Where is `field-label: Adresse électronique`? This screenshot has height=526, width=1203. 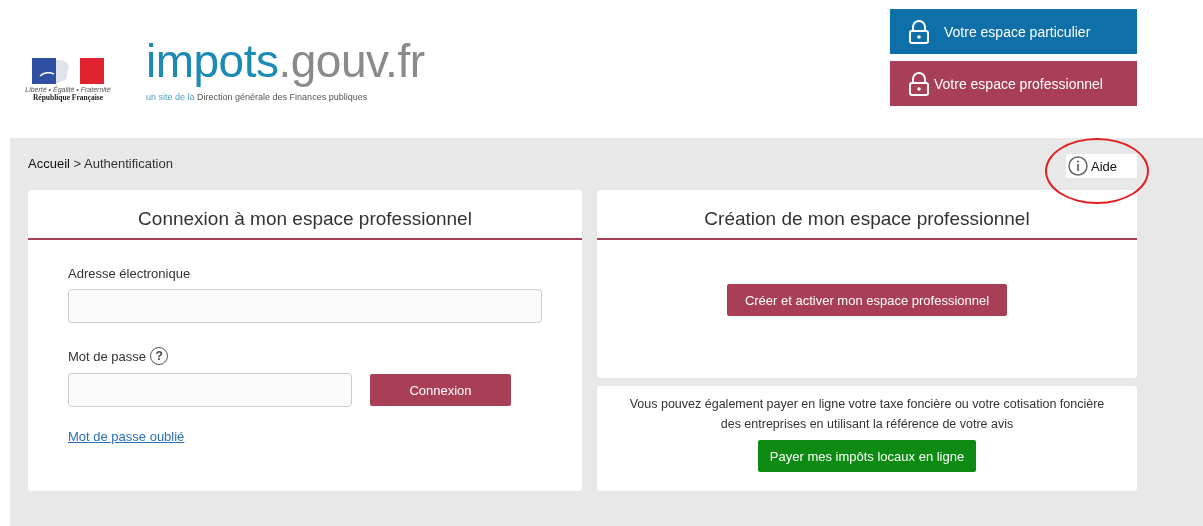
field-label: Adresse électronique is located at coordinates (130, 273).